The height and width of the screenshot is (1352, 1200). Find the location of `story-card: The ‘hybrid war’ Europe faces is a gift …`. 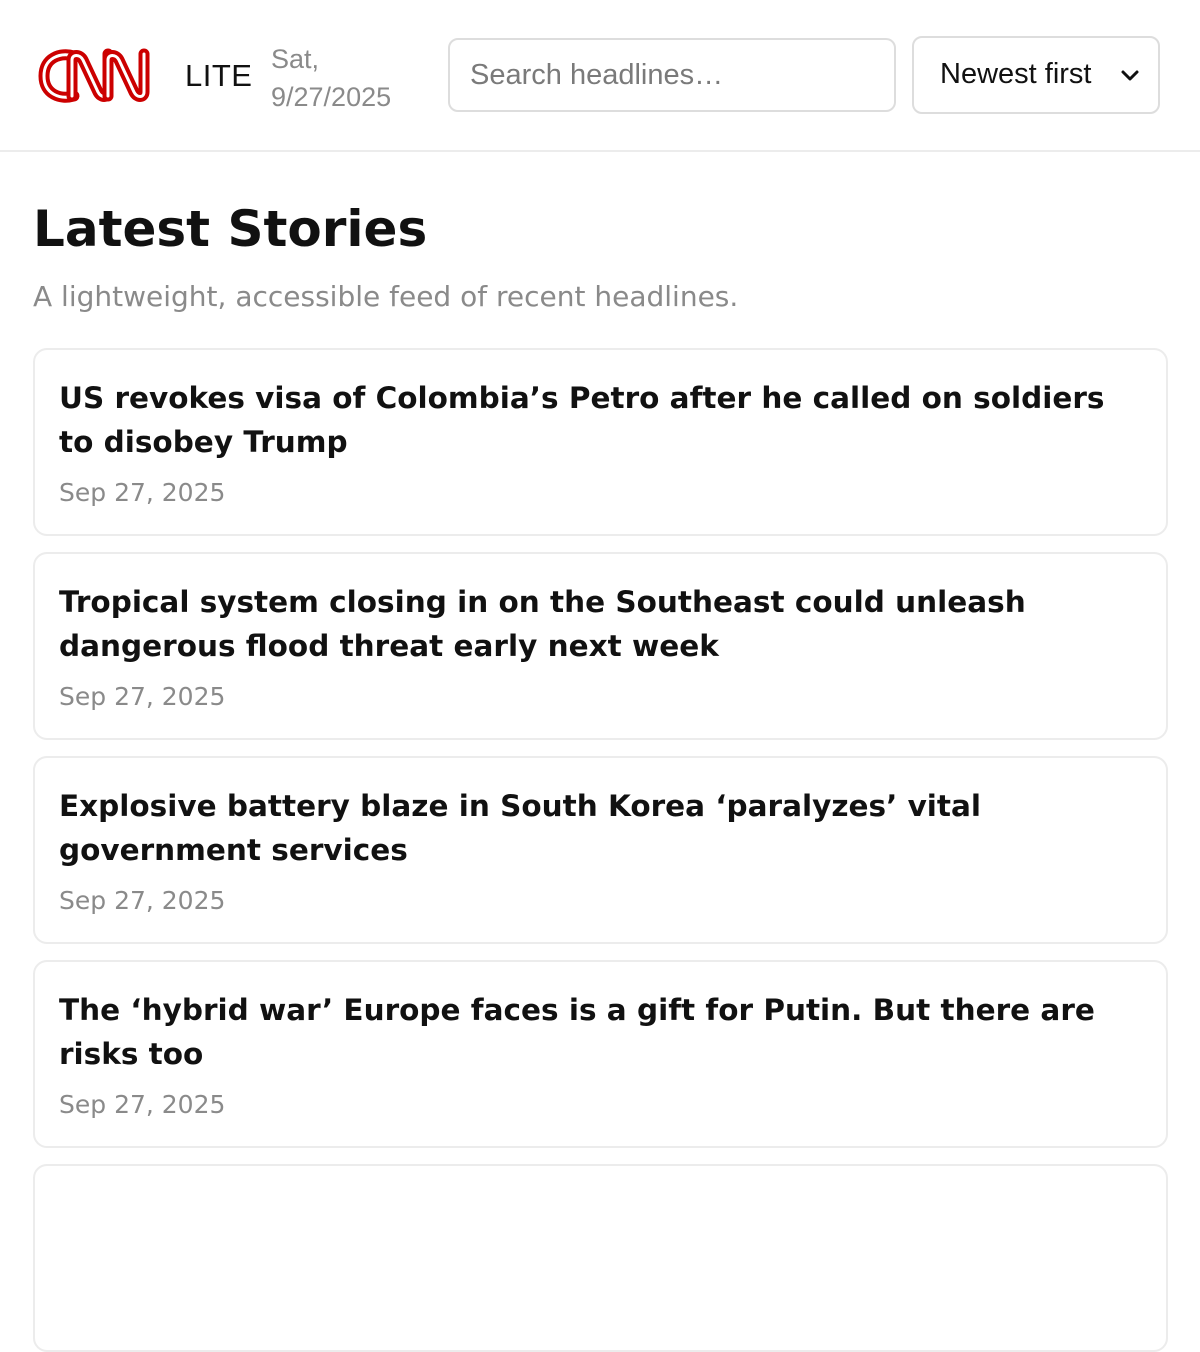

story-card: The ‘hybrid war’ Europe faces is a gift … is located at coordinates (600, 1054).